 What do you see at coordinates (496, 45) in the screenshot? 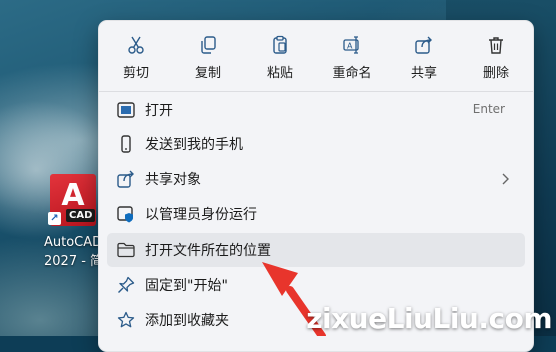
I see `trash-icon` at bounding box center [496, 45].